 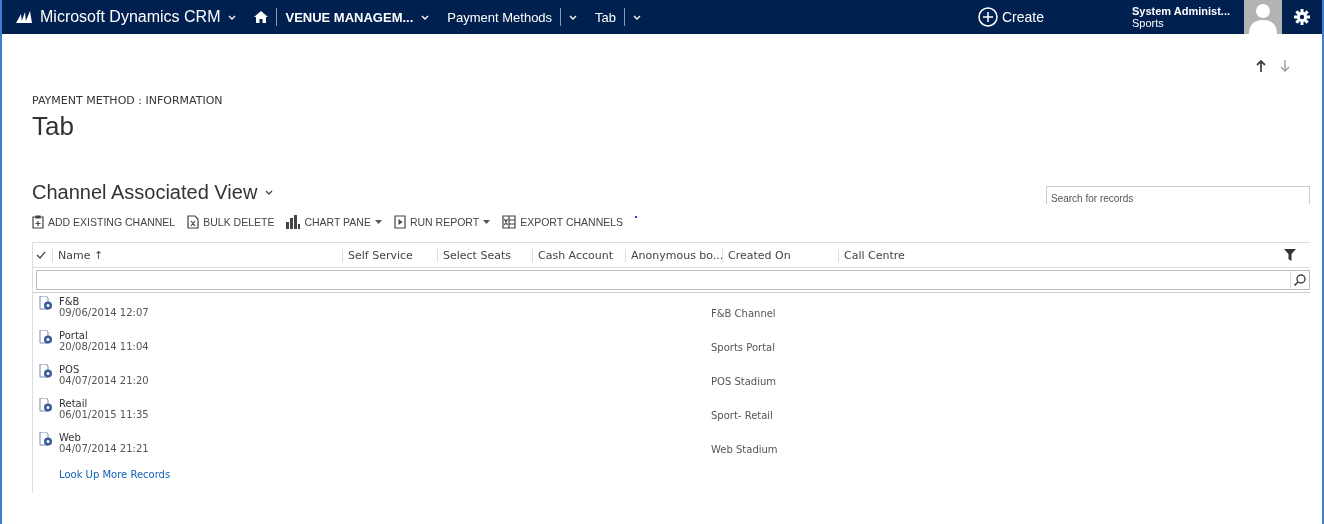 I want to click on home-icon, so click(x=261, y=17).